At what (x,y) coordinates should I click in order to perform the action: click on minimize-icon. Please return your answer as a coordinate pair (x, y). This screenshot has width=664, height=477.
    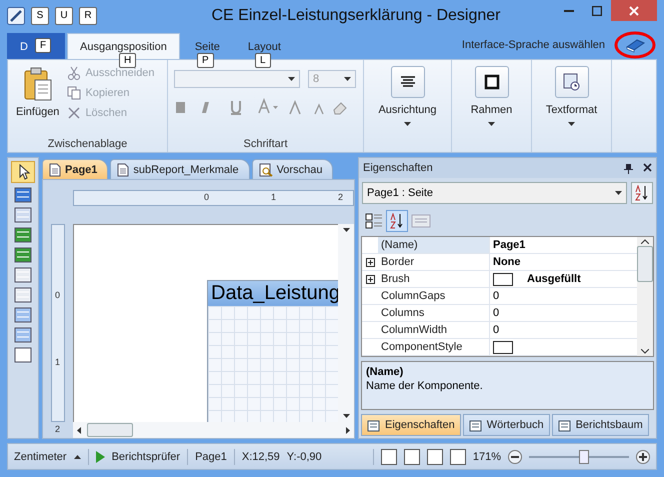
    Looking at the image, I should click on (569, 11).